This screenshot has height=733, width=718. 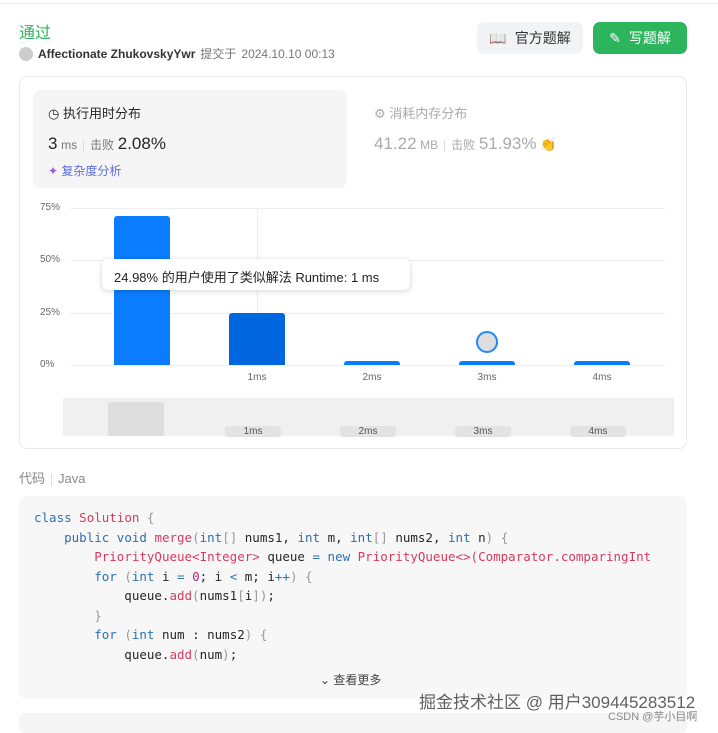 I want to click on write-solution-button: ✎ 写题解, so click(x=640, y=38).